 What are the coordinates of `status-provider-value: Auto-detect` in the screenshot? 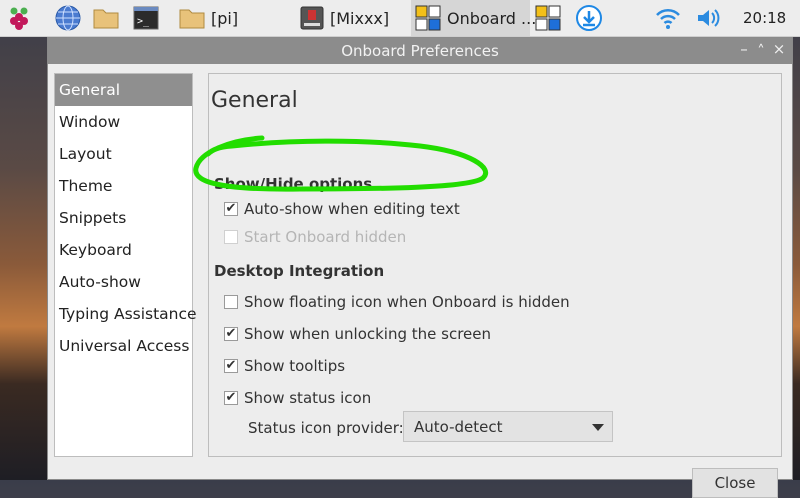 It's located at (458, 427).